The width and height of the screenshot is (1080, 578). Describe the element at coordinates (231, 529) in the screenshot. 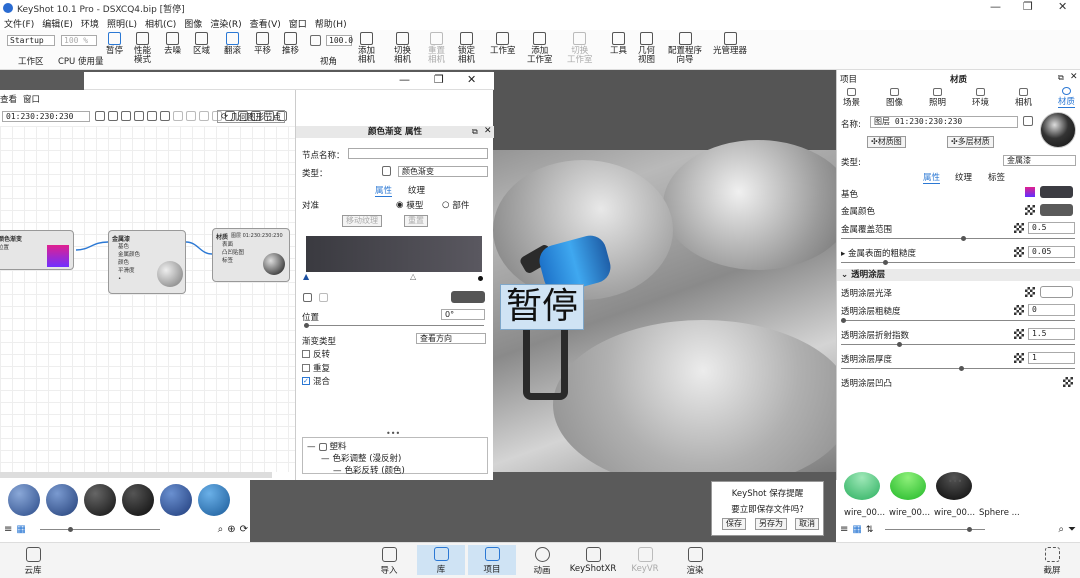

I see `library-add-icon: ⊕` at that location.